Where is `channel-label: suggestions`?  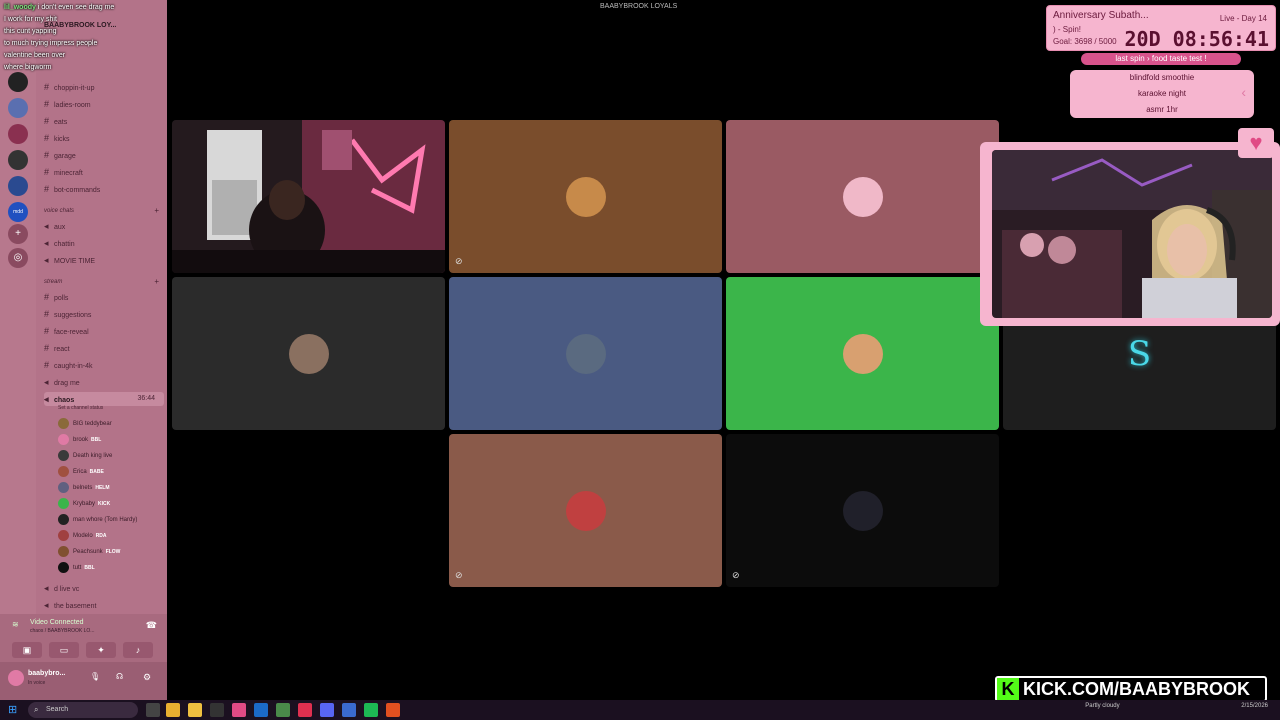
channel-label: suggestions is located at coordinates (73, 315).